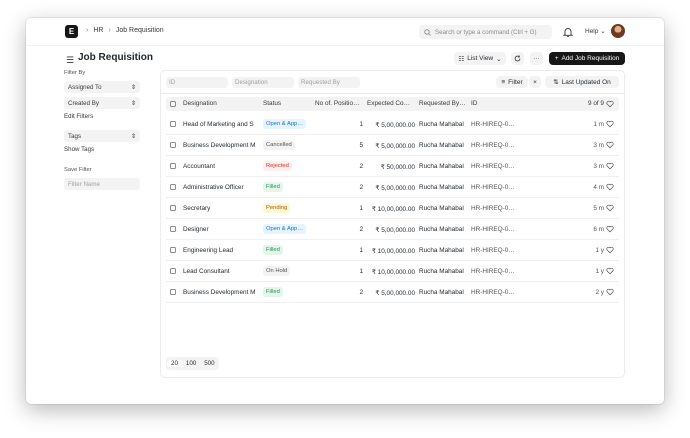  What do you see at coordinates (173, 104) in the screenshot?
I see `select-all-checkbox` at bounding box center [173, 104].